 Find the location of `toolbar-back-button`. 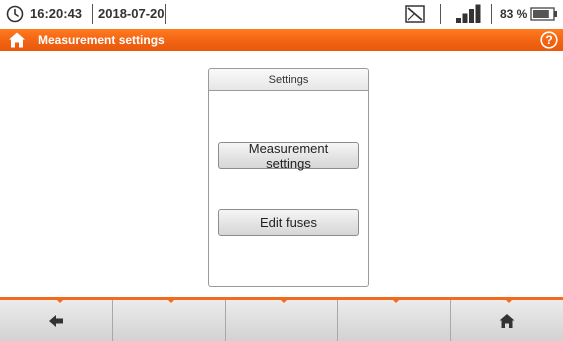

toolbar-back-button is located at coordinates (56, 320).